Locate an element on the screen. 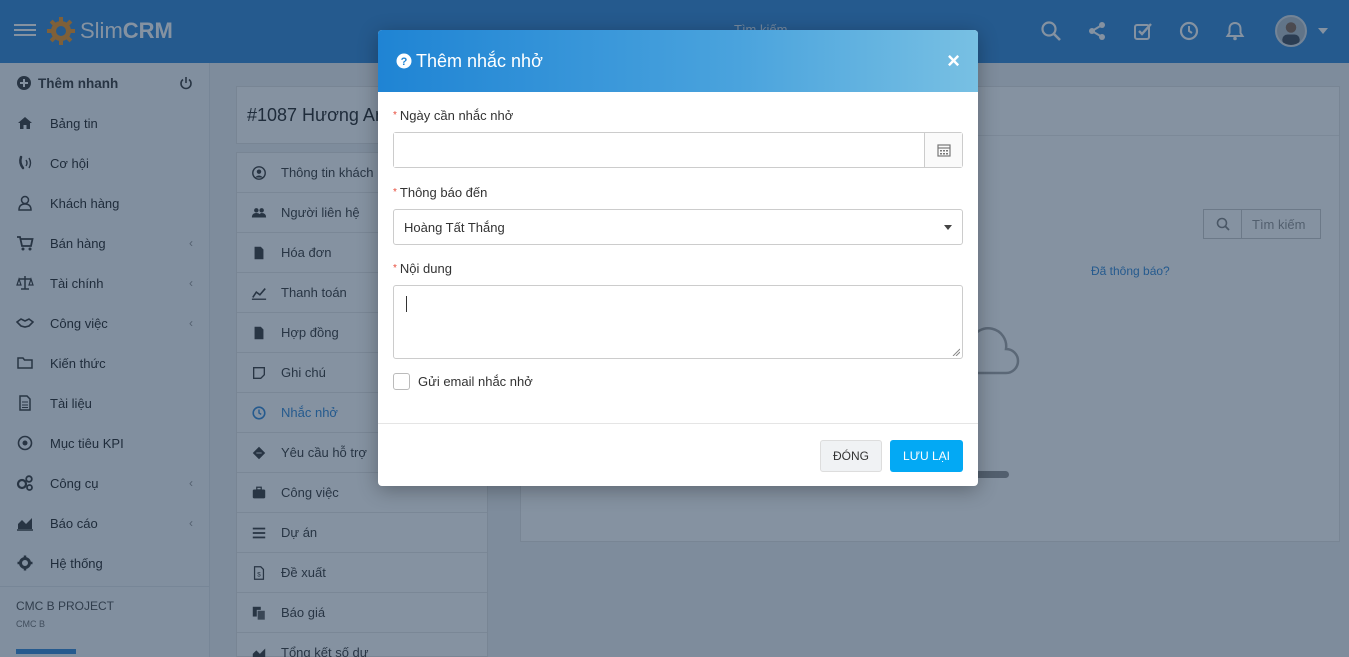 Image resolution: width=1349 pixels, height=657 pixels. send-email-label: Gửi email nhắc nhở is located at coordinates (475, 381).